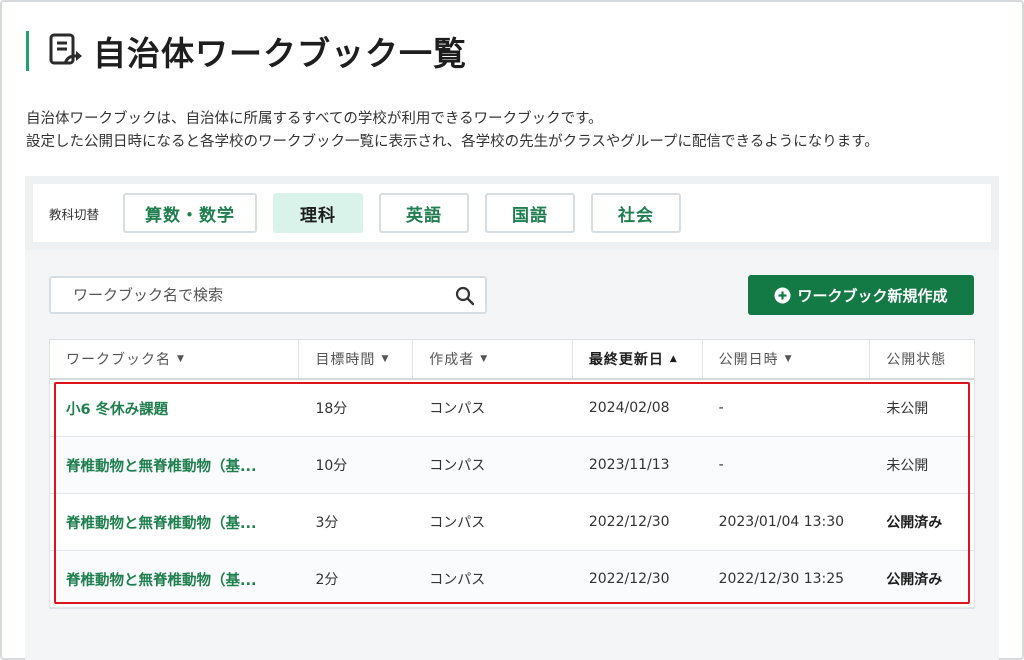  I want to click on last-updated: 2023/11/13, so click(629, 465).